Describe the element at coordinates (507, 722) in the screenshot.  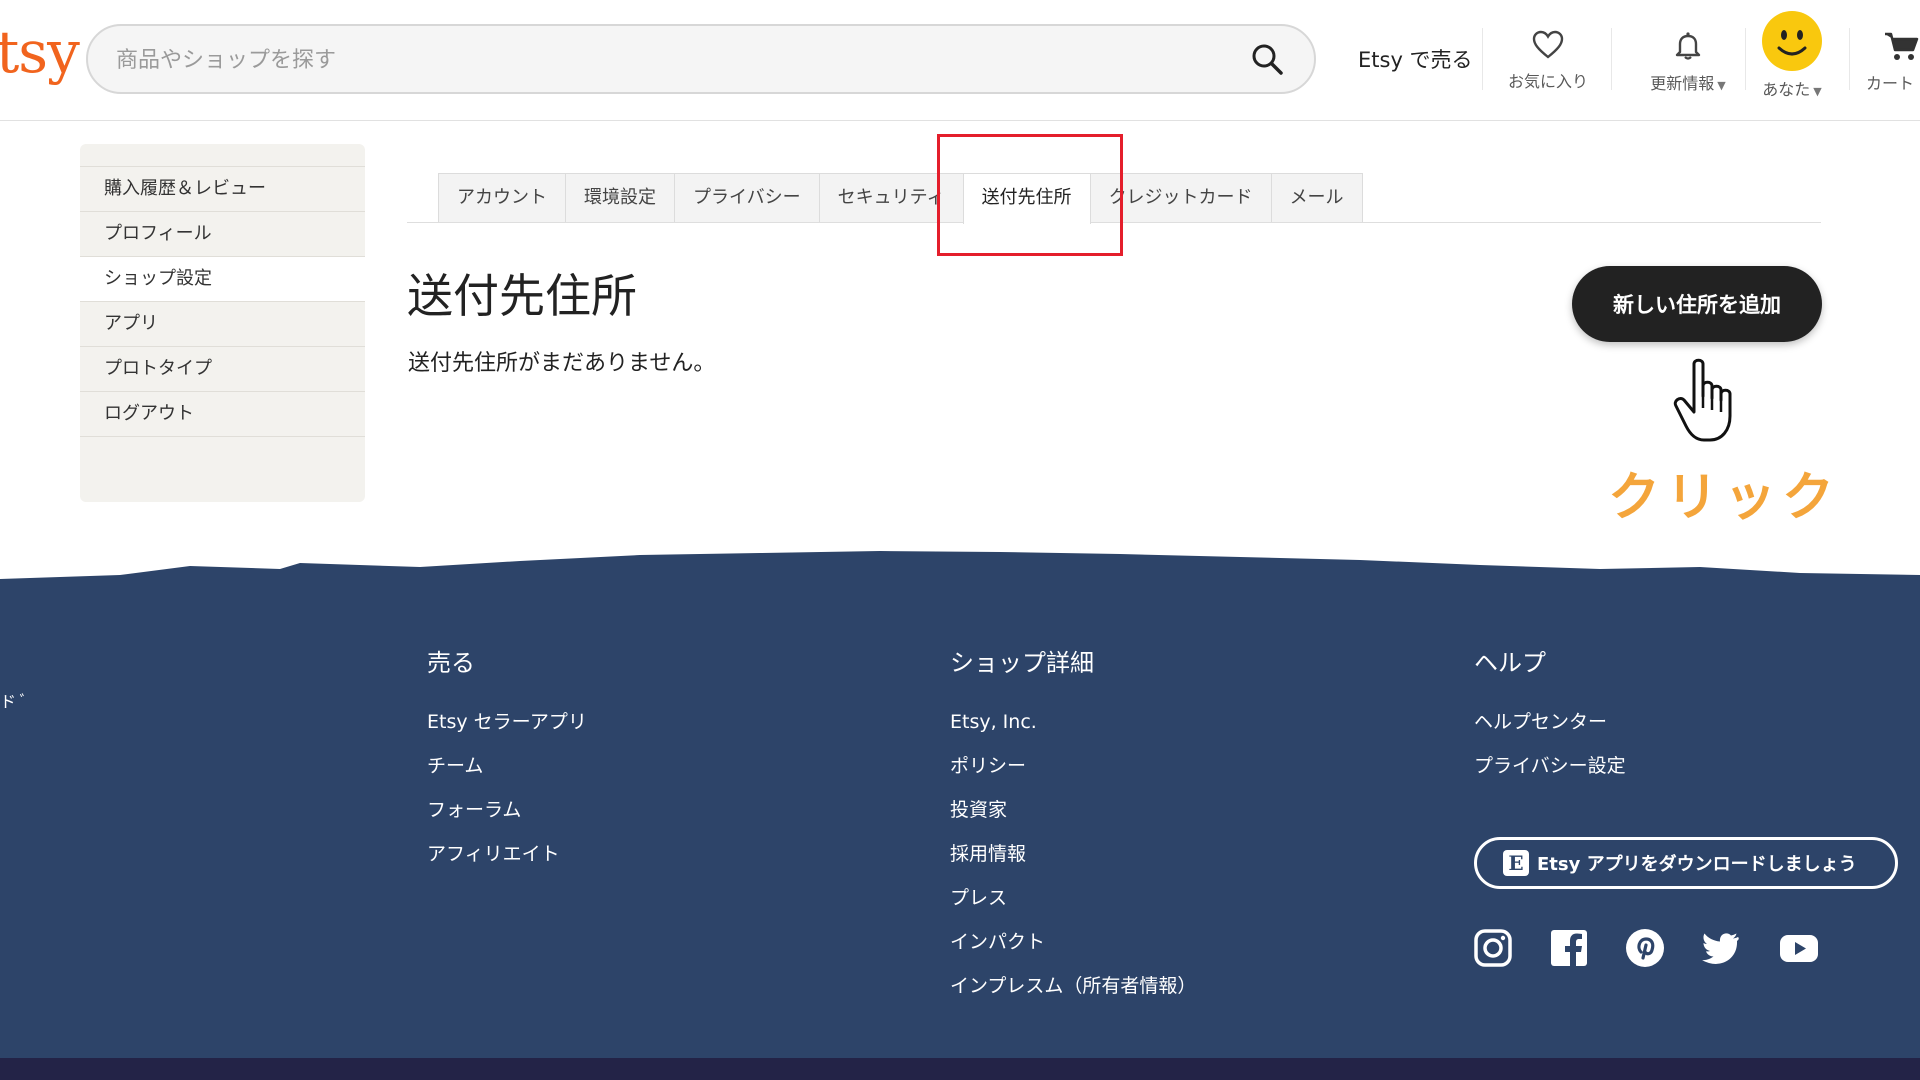
I see `footer-link: Etsy セラーアプリ` at that location.